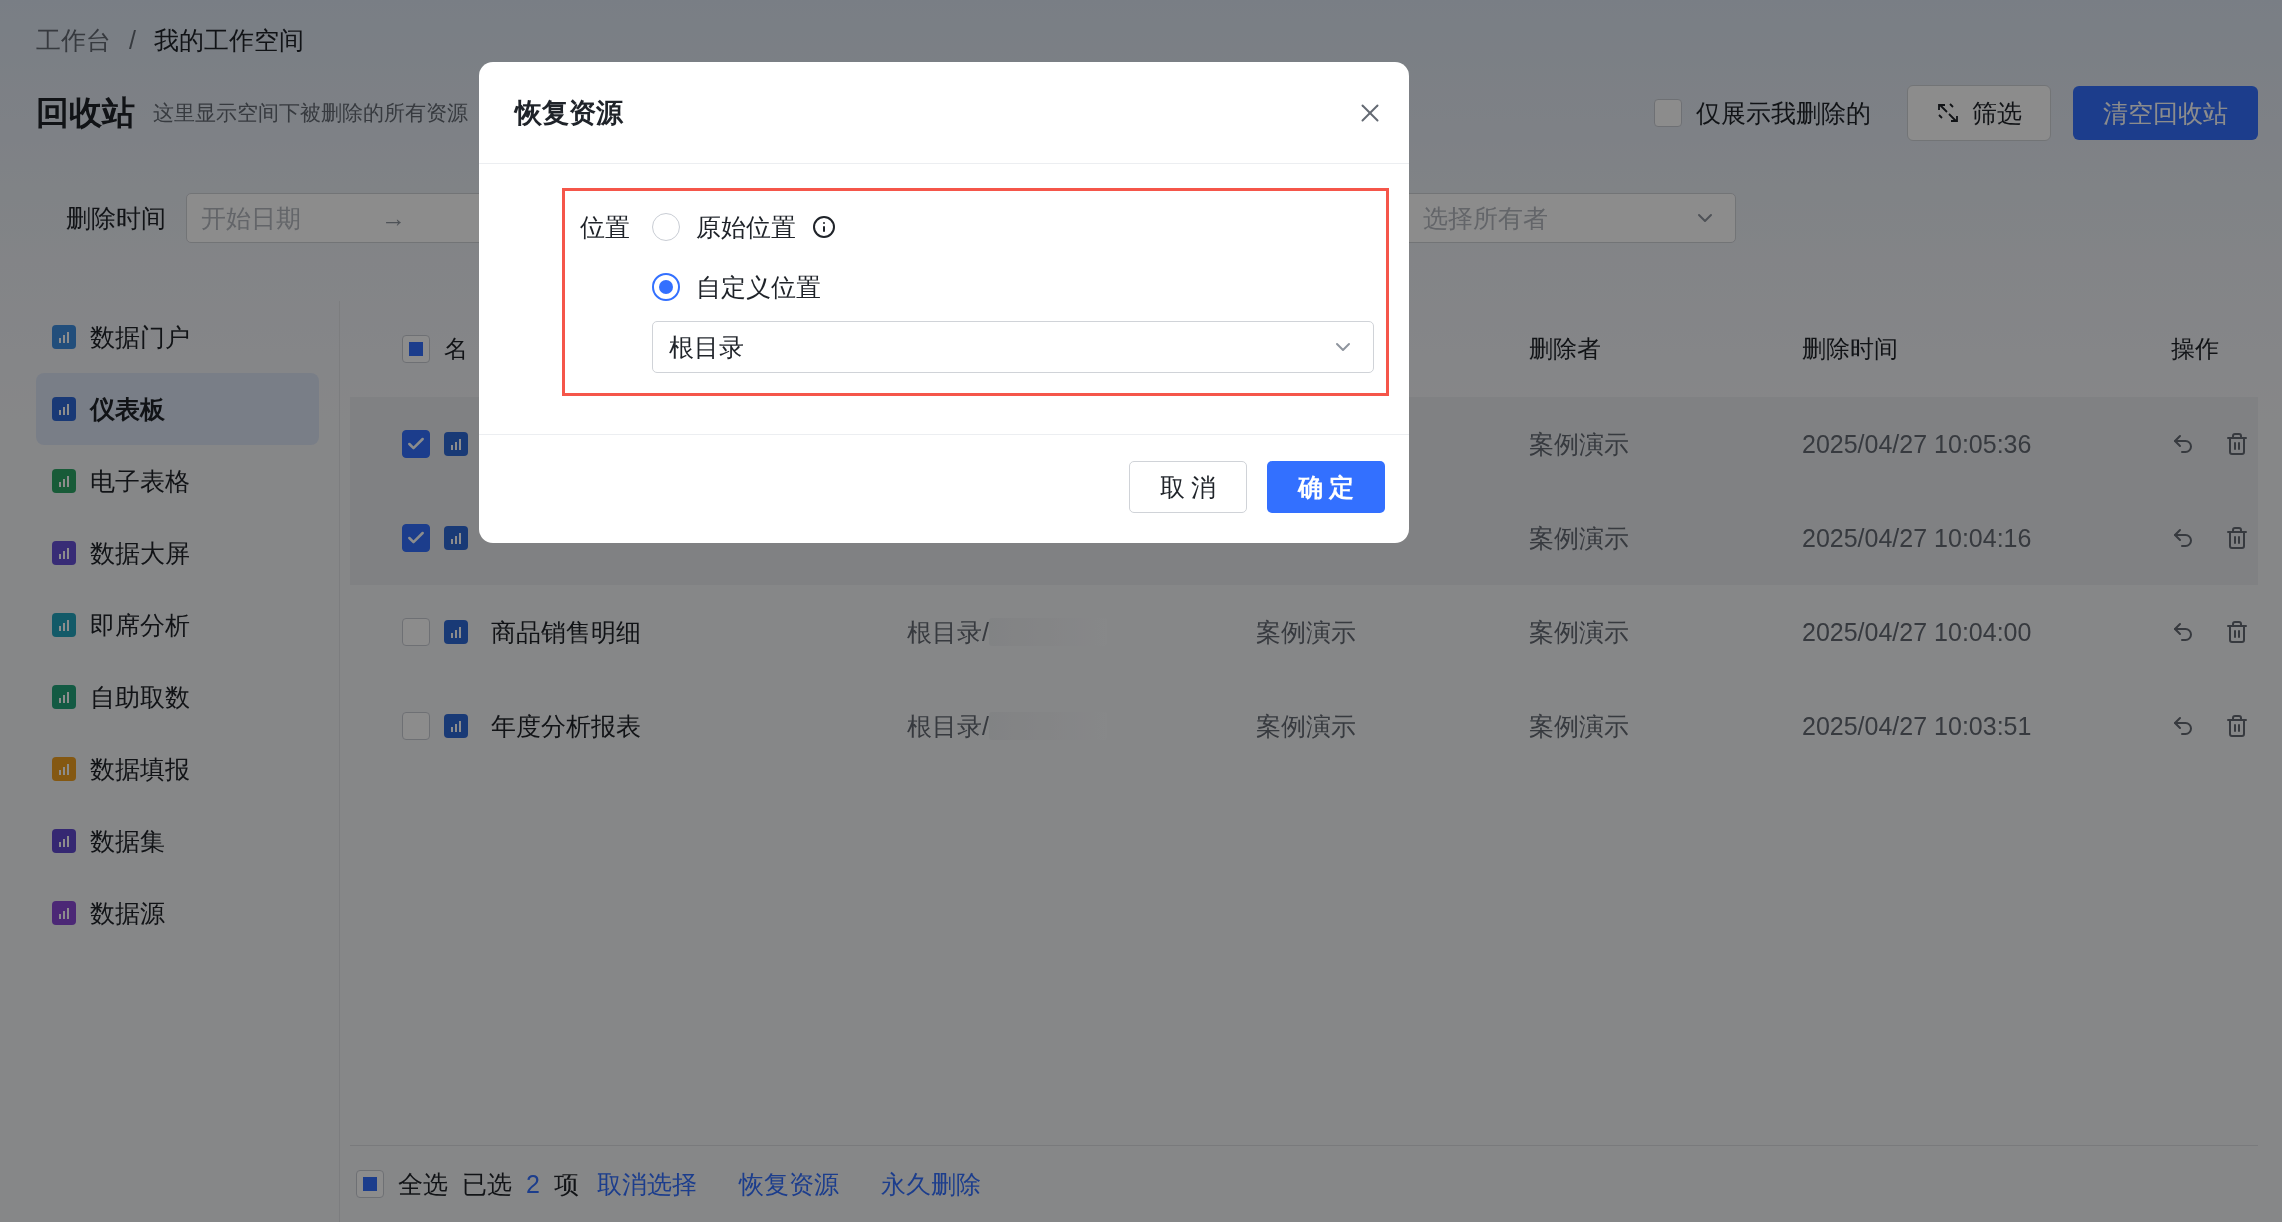 This screenshot has width=2282, height=1222. I want to click on page-subtitle: 这里显示空间下被删除的所有资源, so click(310, 113).